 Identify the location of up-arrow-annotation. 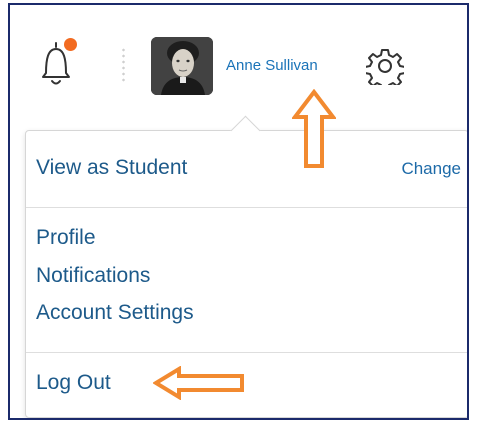
(314, 128).